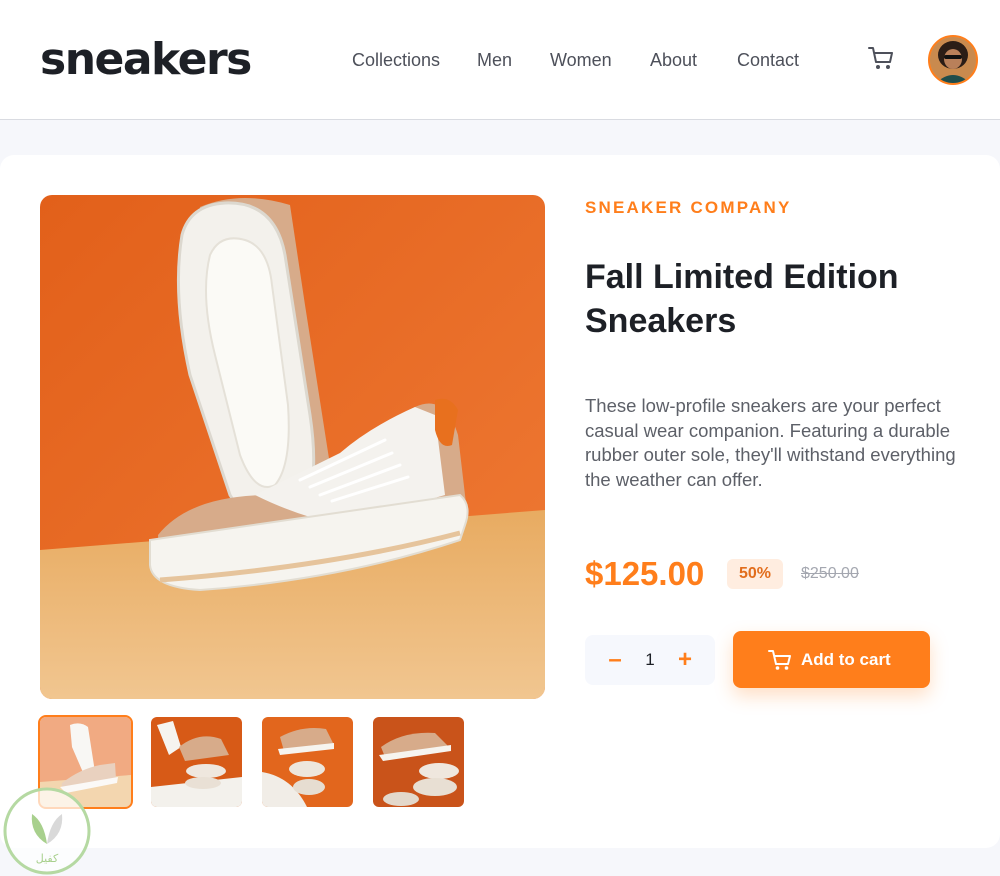  What do you see at coordinates (673, 60) in the screenshot?
I see `nav-link-about: About` at bounding box center [673, 60].